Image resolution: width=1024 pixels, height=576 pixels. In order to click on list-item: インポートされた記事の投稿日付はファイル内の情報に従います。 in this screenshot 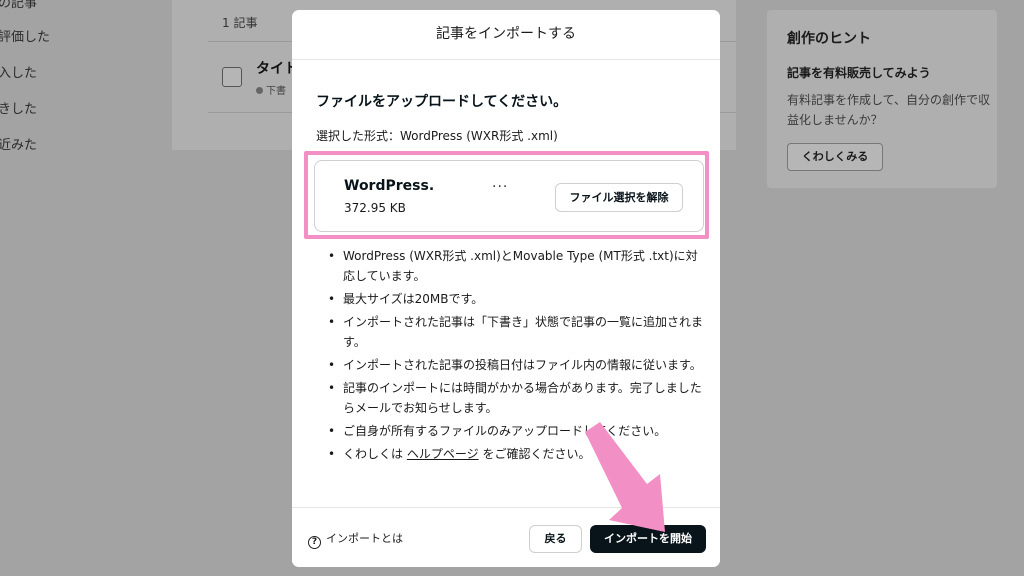, I will do `click(518, 365)`.